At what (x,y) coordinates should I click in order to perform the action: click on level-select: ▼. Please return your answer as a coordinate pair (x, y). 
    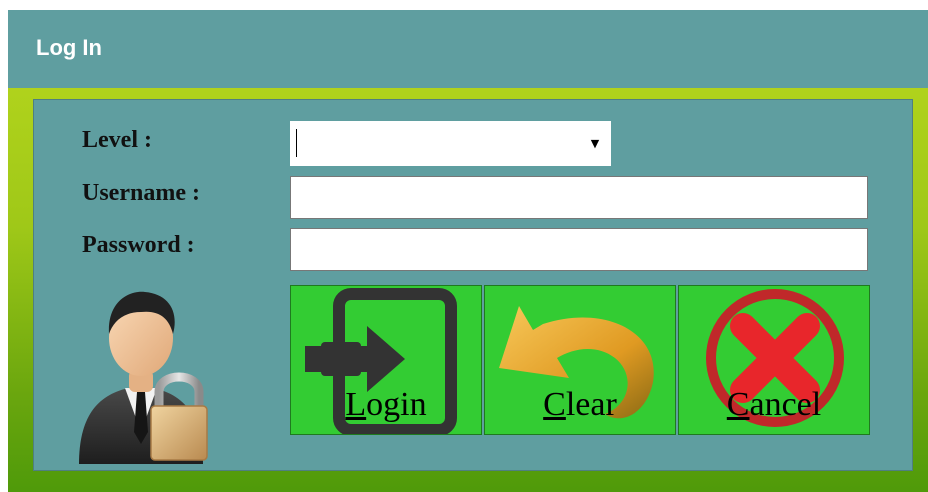
    Looking at the image, I should click on (450, 143).